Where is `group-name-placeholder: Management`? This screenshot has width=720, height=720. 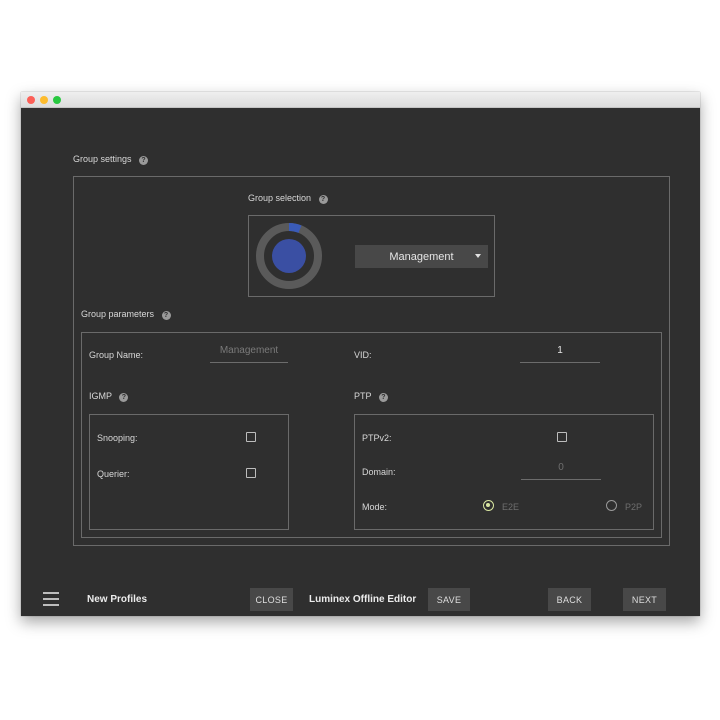 group-name-placeholder: Management is located at coordinates (249, 350).